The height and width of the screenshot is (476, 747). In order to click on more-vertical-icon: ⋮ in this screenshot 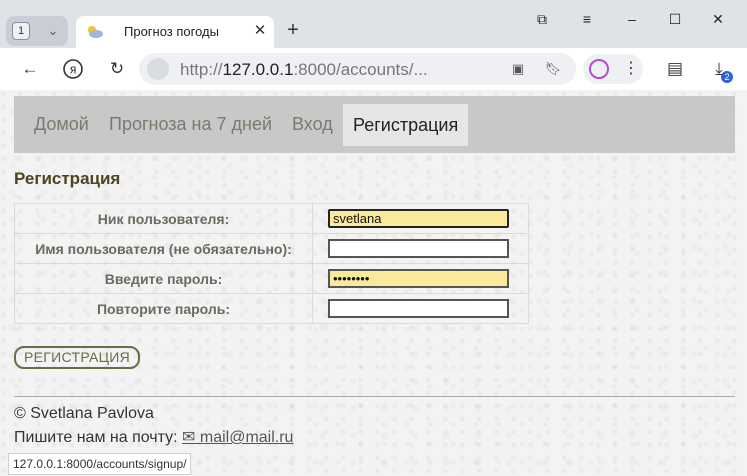, I will do `click(631, 68)`.